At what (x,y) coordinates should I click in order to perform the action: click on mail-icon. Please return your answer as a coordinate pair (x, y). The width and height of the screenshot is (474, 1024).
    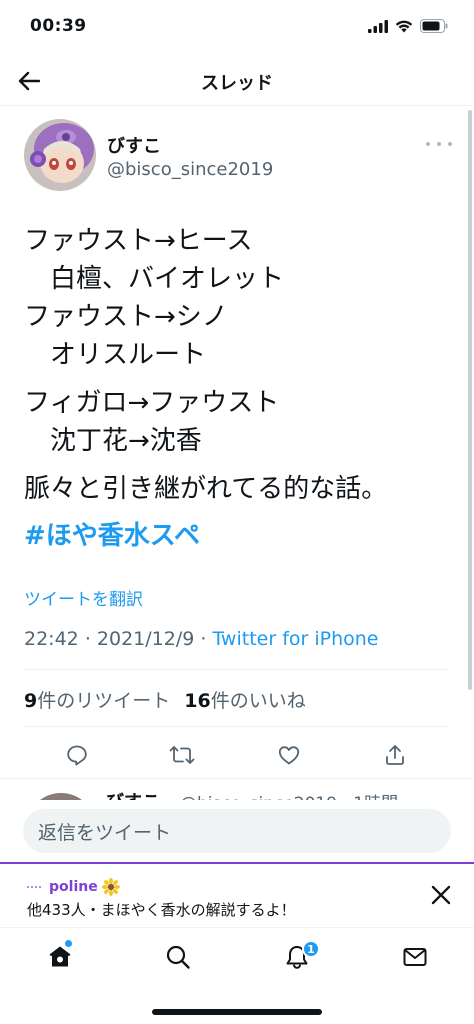
    Looking at the image, I should click on (415, 957).